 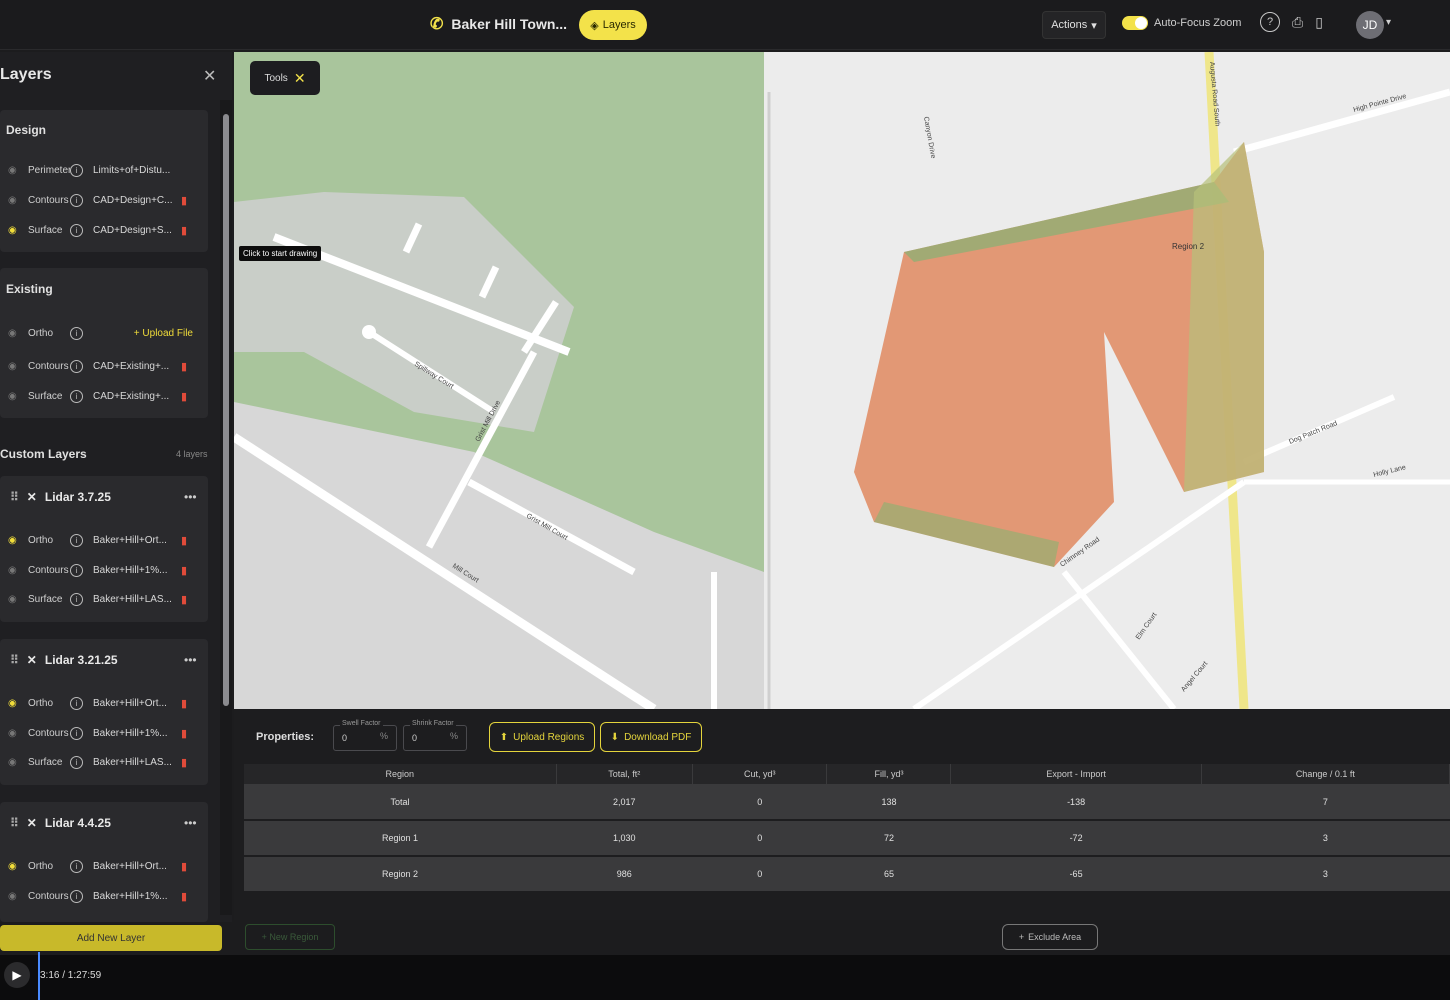 What do you see at coordinates (226, 410) in the screenshot?
I see `panel-scrollbar-thumb` at bounding box center [226, 410].